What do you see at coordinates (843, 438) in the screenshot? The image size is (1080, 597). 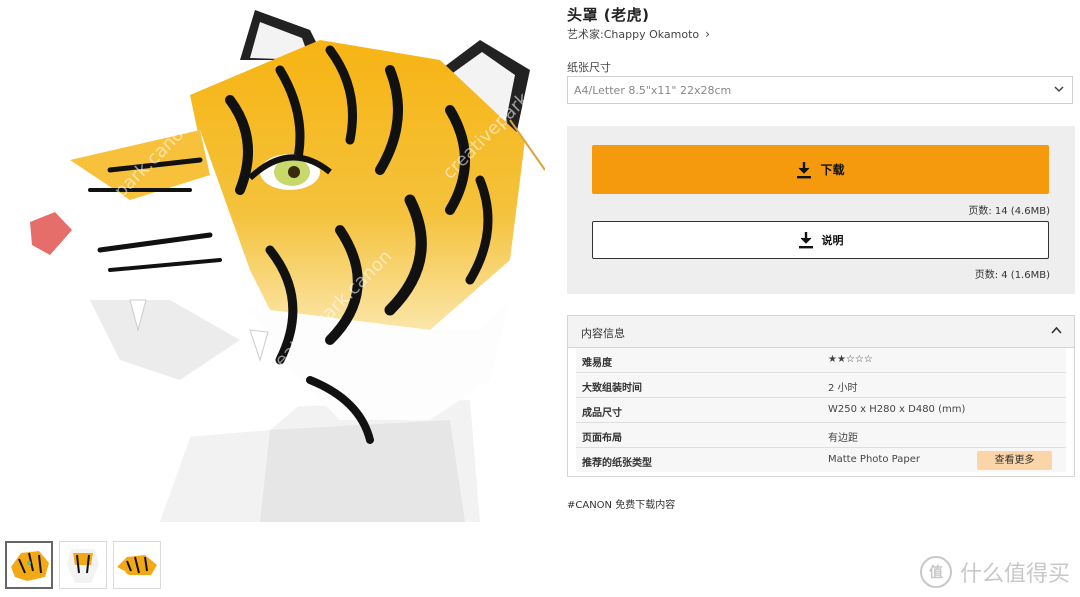 I see `info-value: 有边距` at bounding box center [843, 438].